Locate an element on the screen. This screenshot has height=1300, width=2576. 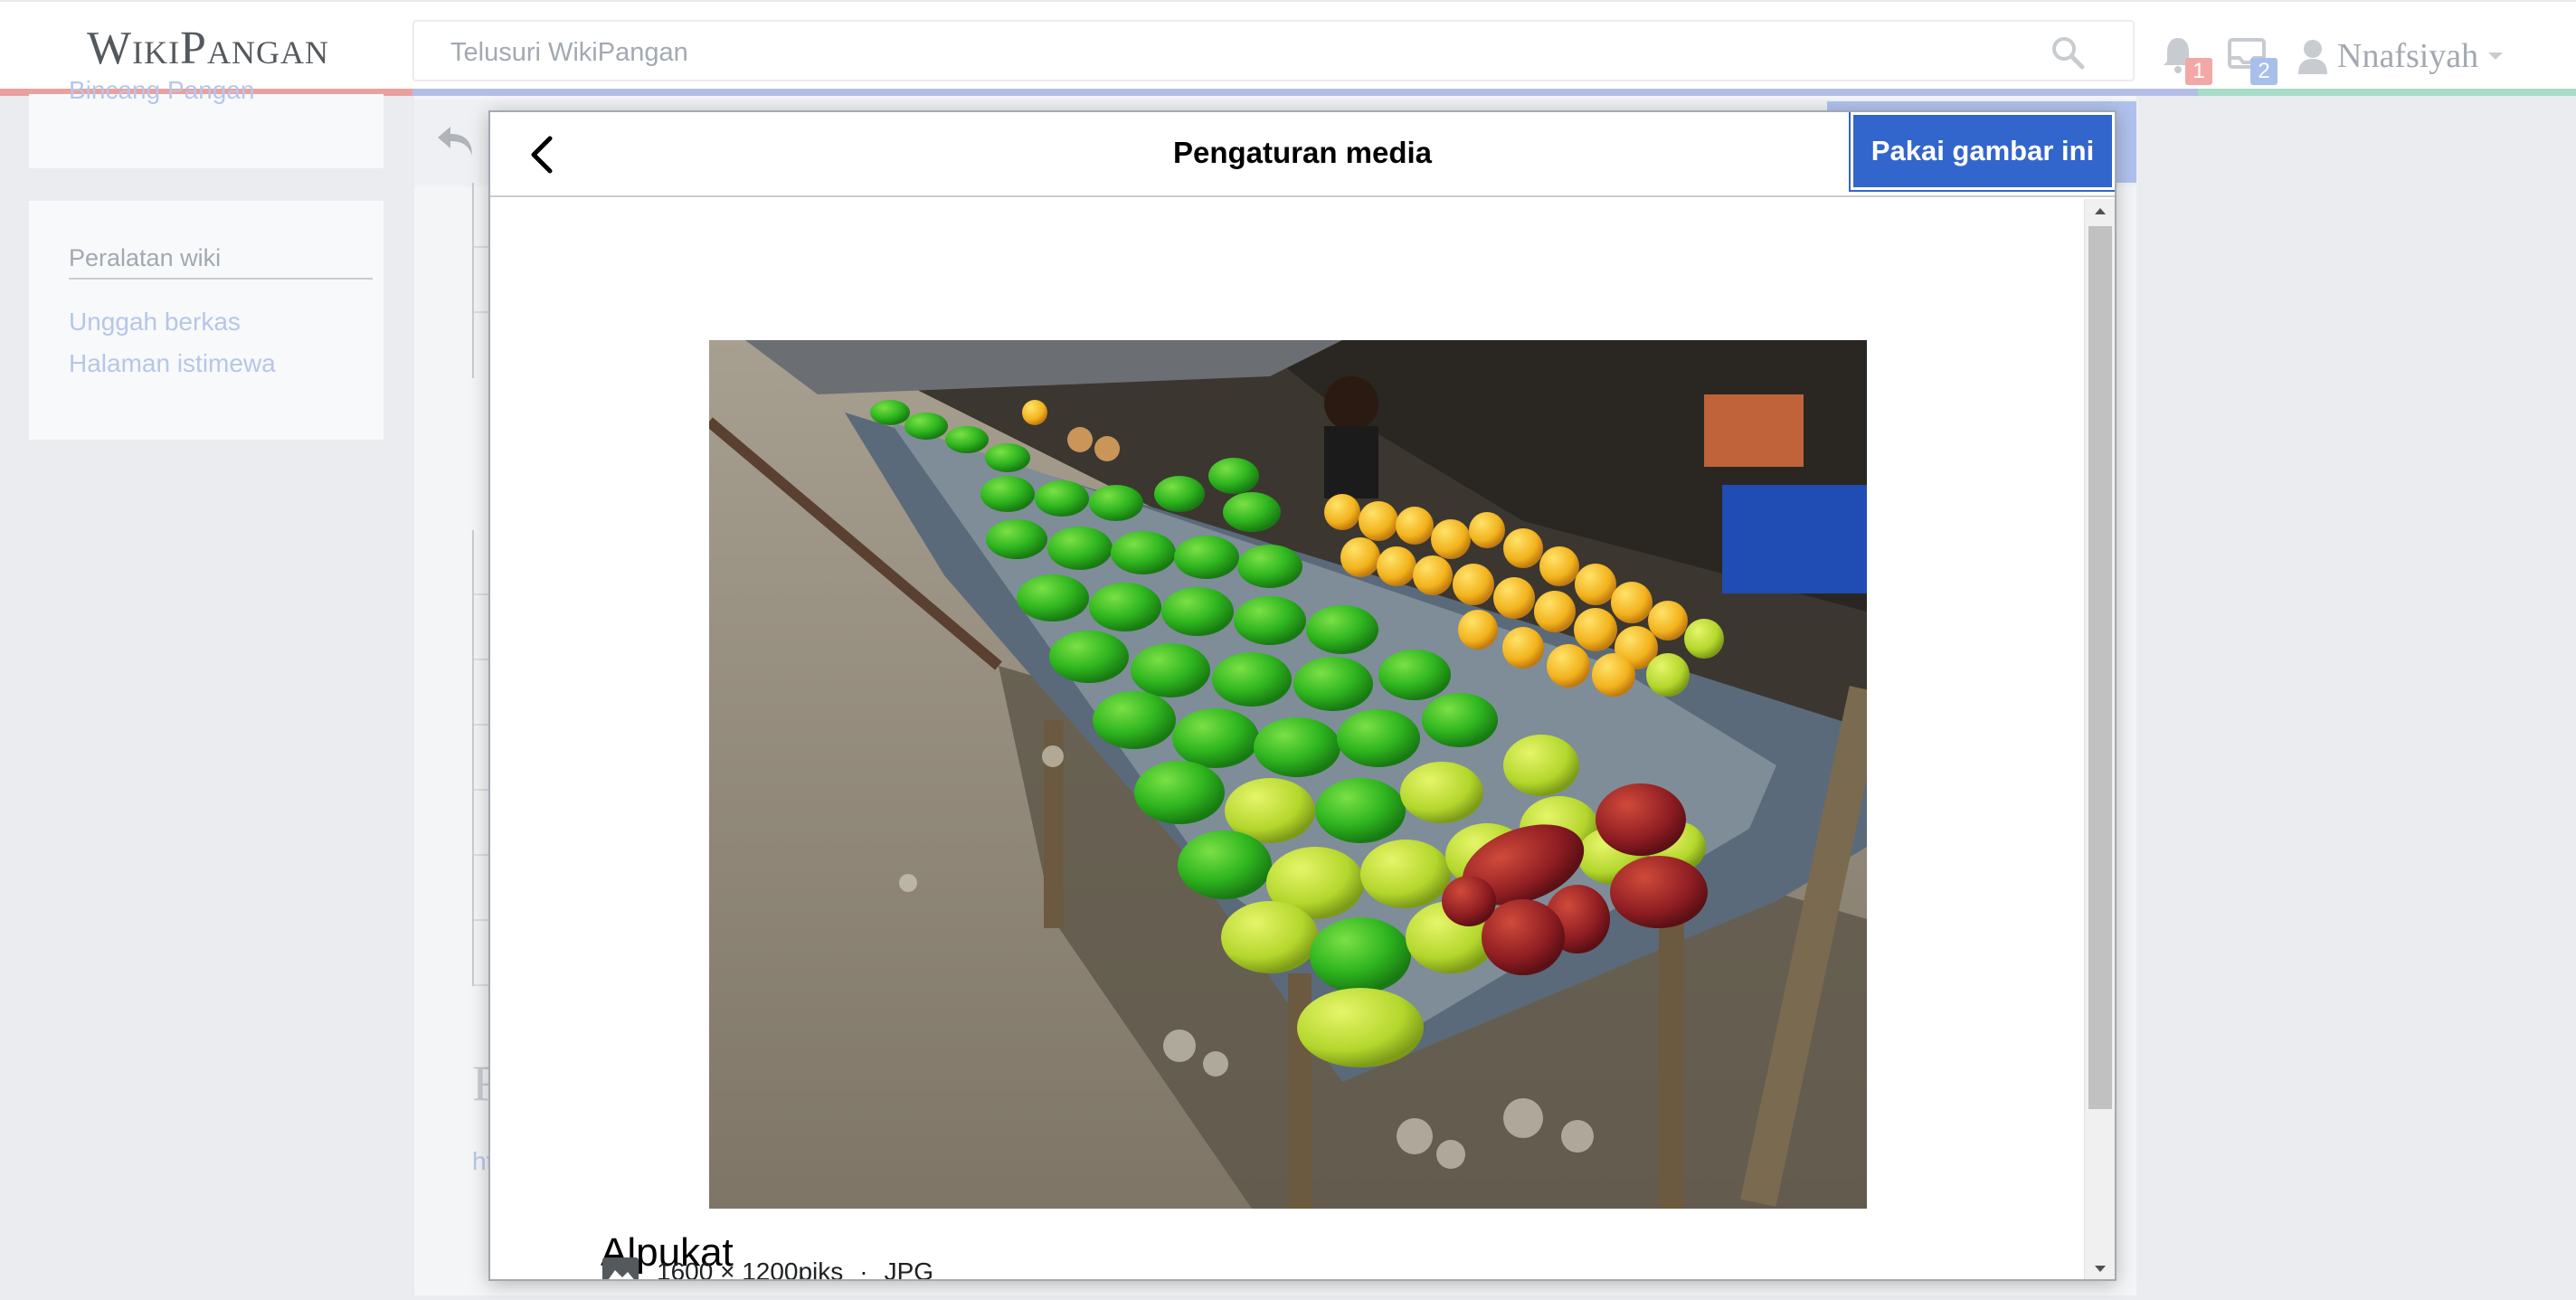
use-image-button: Pakai gambar ini is located at coordinates (1982, 152).